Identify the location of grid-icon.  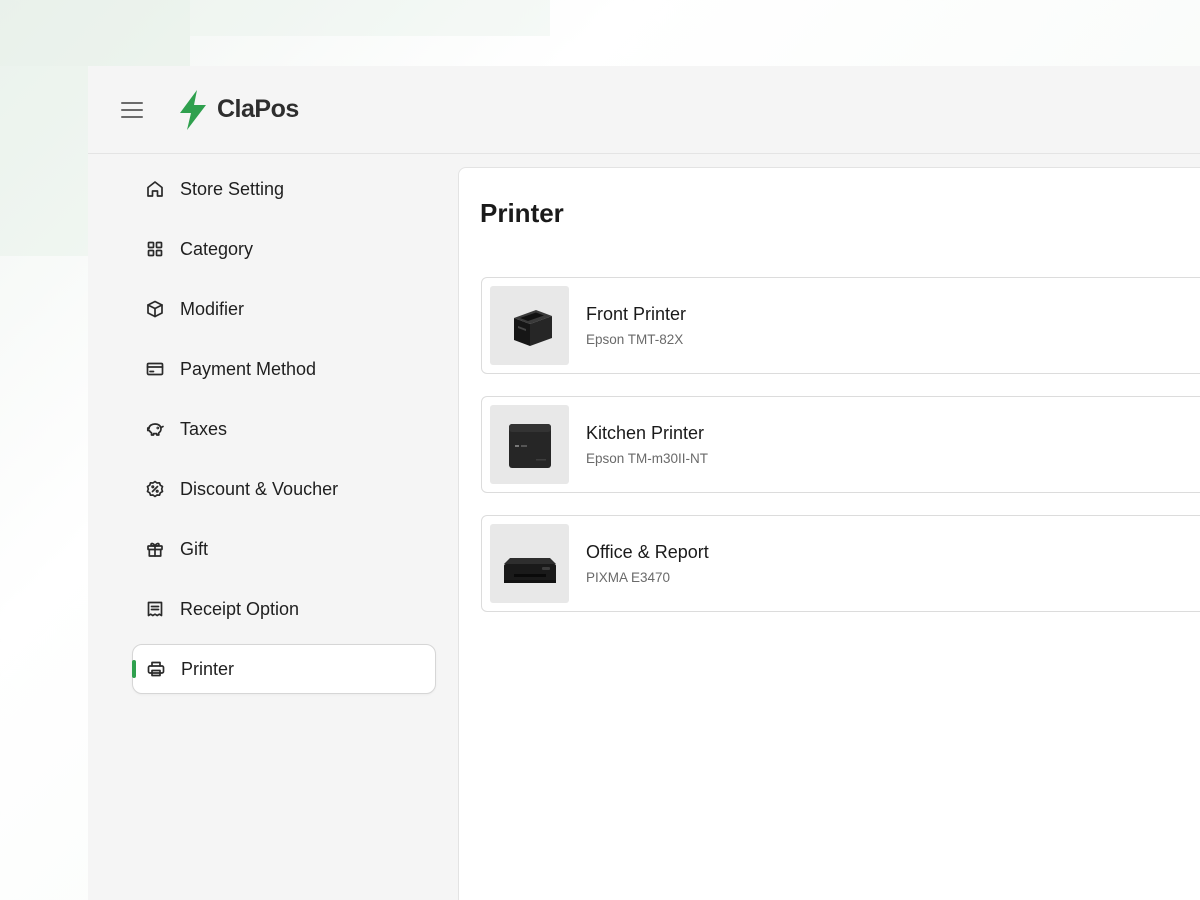
(155, 249).